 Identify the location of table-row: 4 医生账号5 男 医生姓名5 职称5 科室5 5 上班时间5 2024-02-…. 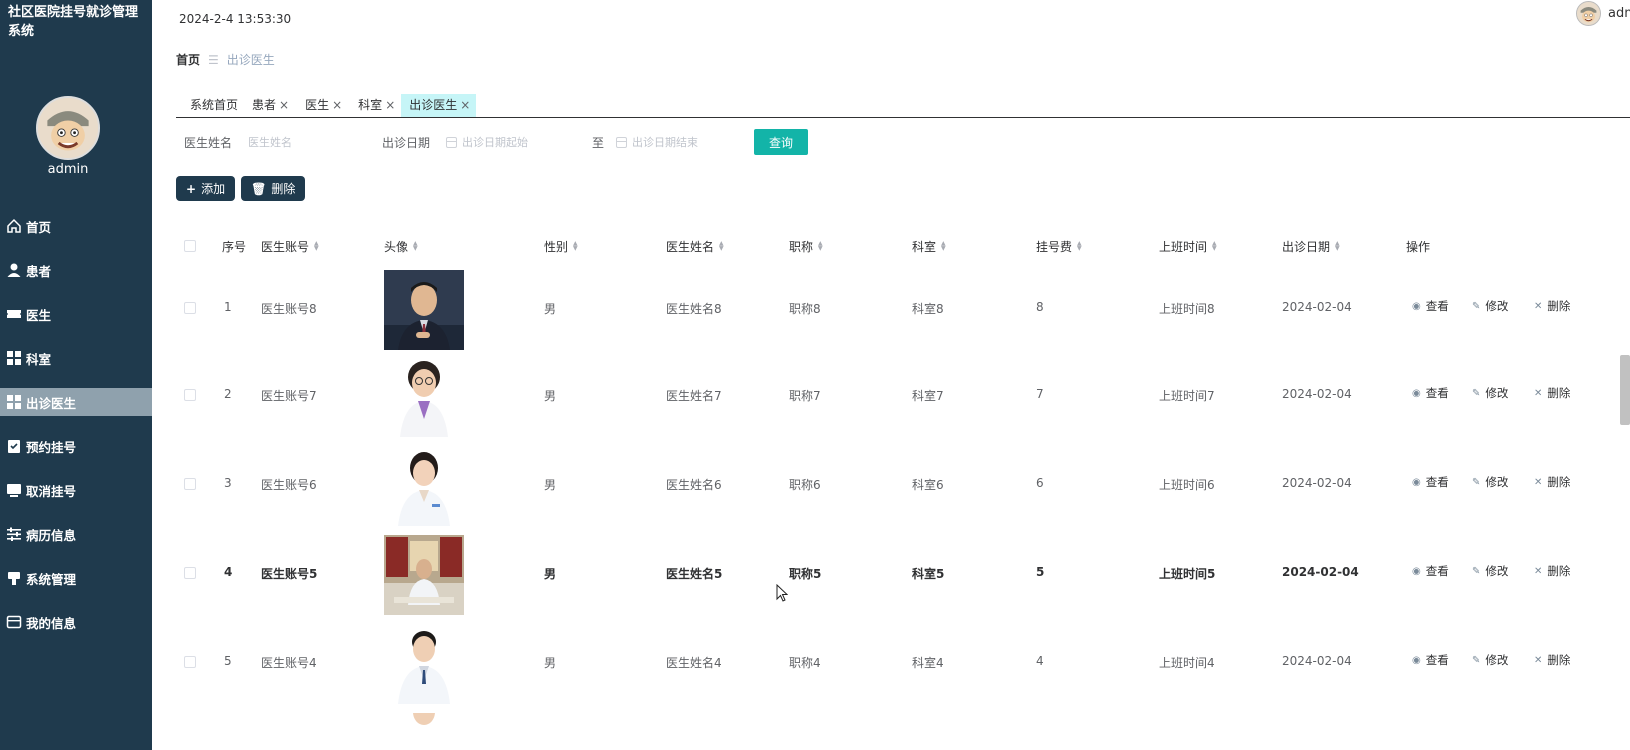
(886, 575).